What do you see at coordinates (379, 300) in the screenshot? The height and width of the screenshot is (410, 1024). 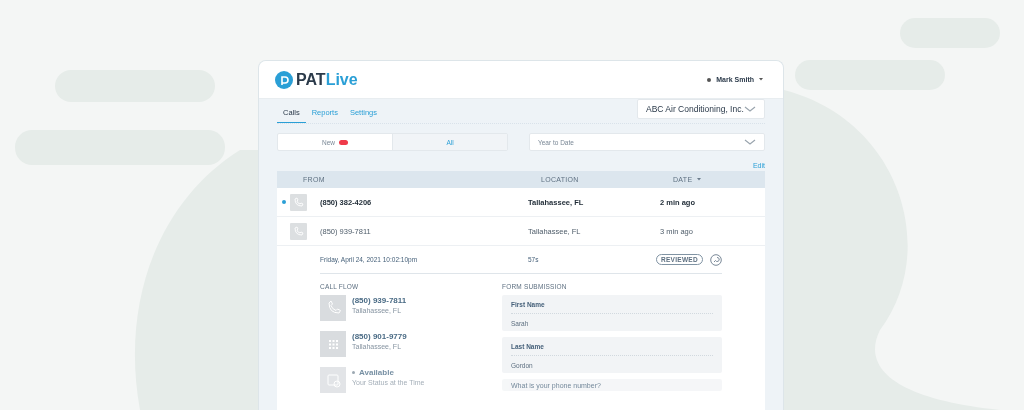 I see `step-title: (850) 939-7811` at bounding box center [379, 300].